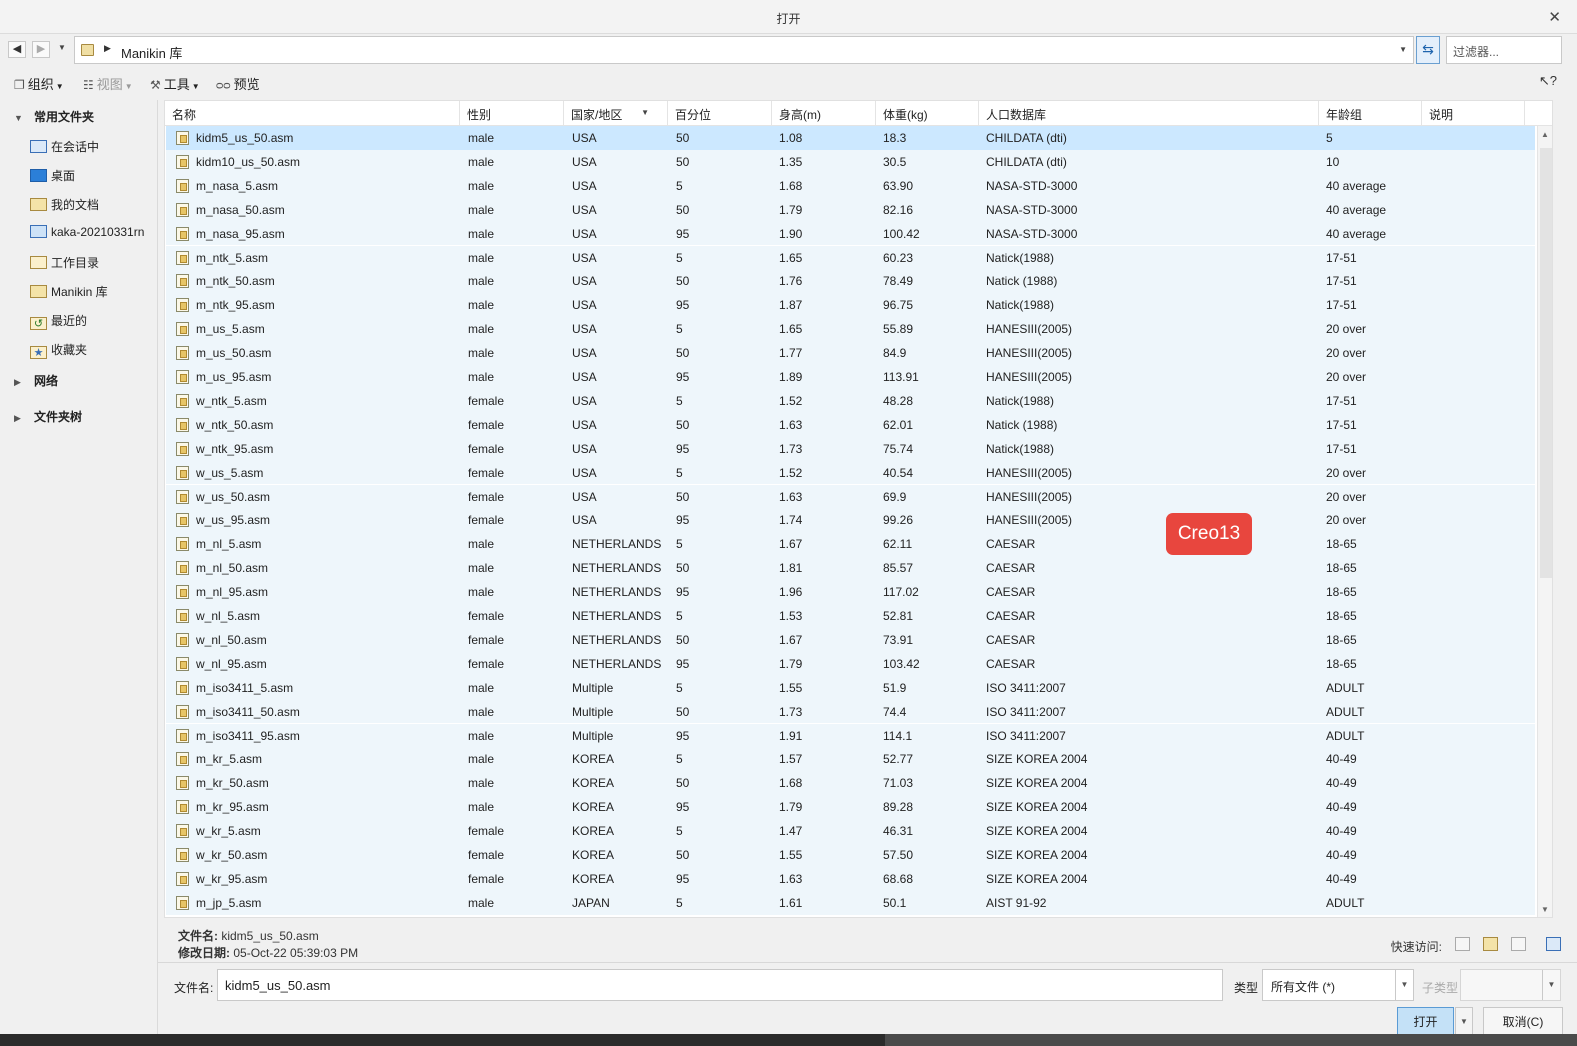 The height and width of the screenshot is (1046, 1577). What do you see at coordinates (21, 118) in the screenshot?
I see `expand-down-icon: ▼` at bounding box center [21, 118].